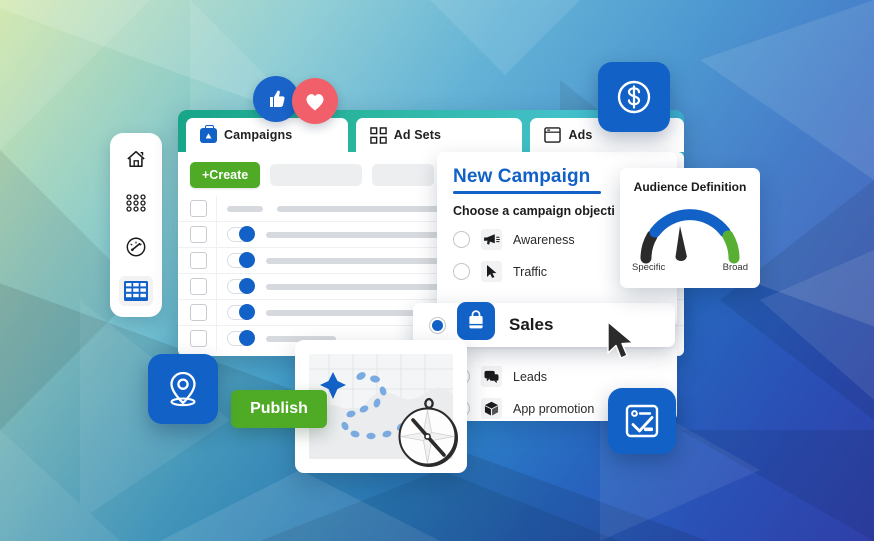 The image size is (874, 541). What do you see at coordinates (553, 135) in the screenshot?
I see `ads-frame-icon` at bounding box center [553, 135].